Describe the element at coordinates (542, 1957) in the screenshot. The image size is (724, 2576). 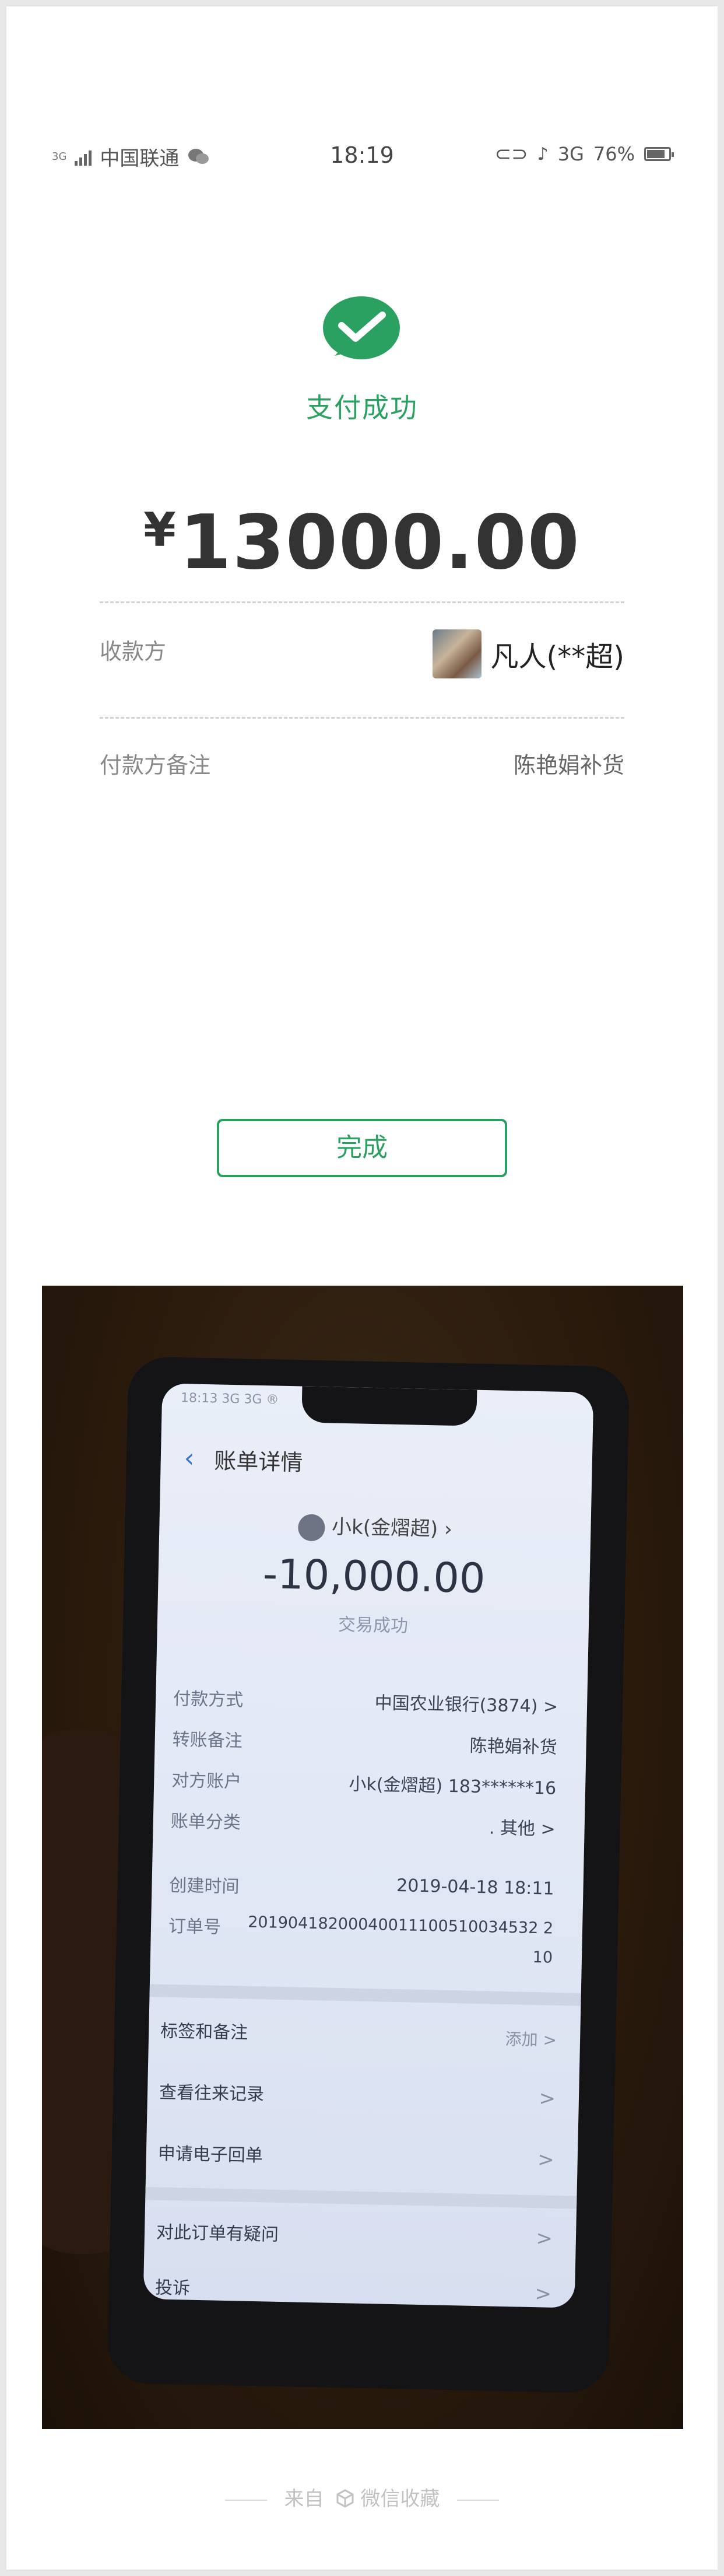
I see `photo-order-value-cont: 10` at that location.